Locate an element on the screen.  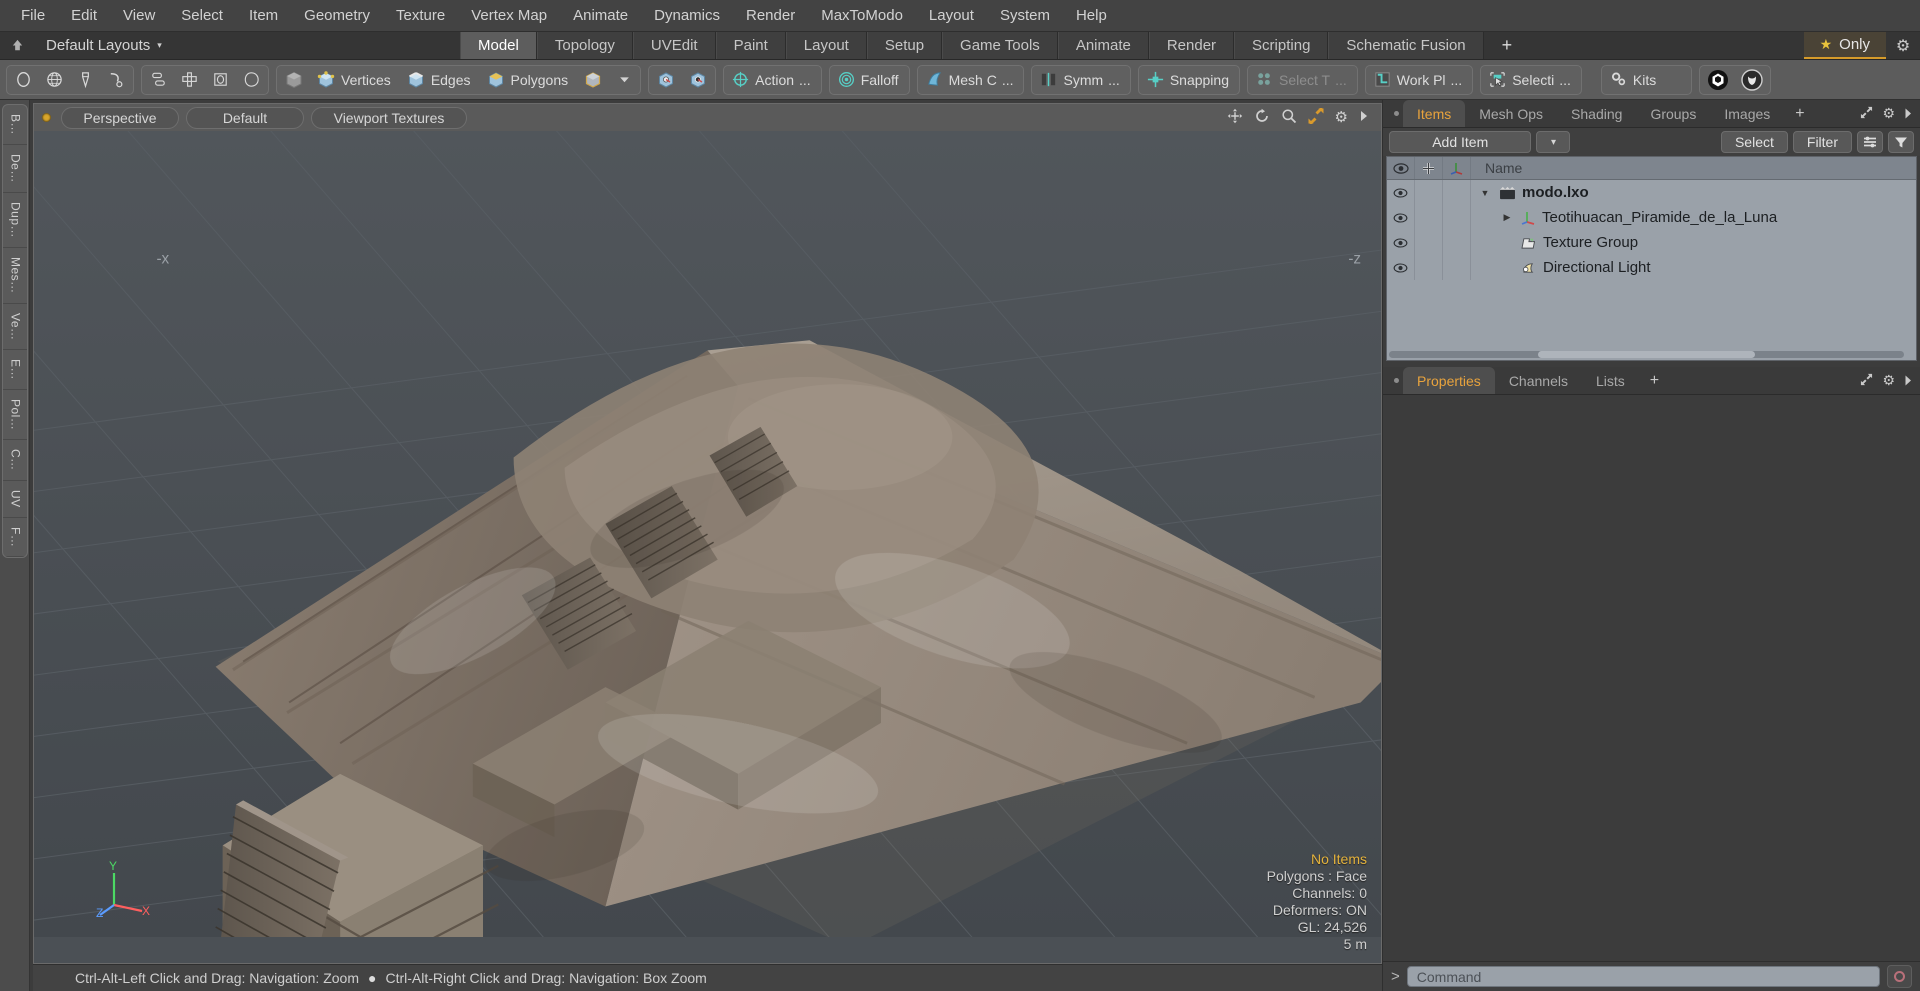
default-layouts-dropdown: Default Layouts ▾ is located at coordinates (104, 45).